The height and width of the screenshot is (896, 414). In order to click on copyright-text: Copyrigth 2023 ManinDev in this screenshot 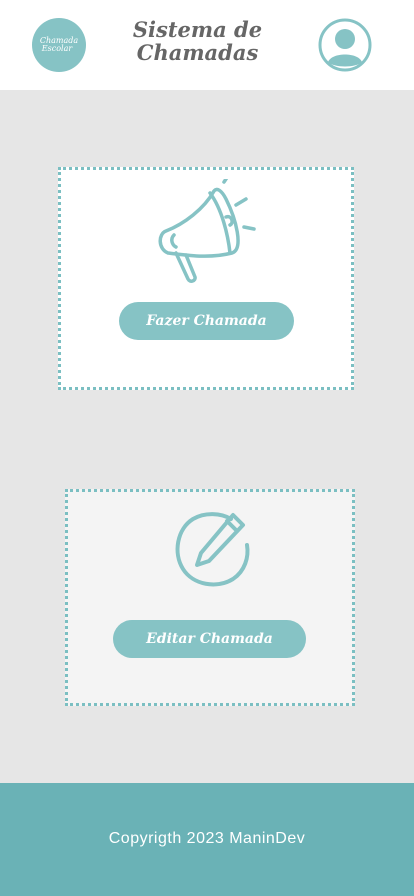, I will do `click(207, 838)`.